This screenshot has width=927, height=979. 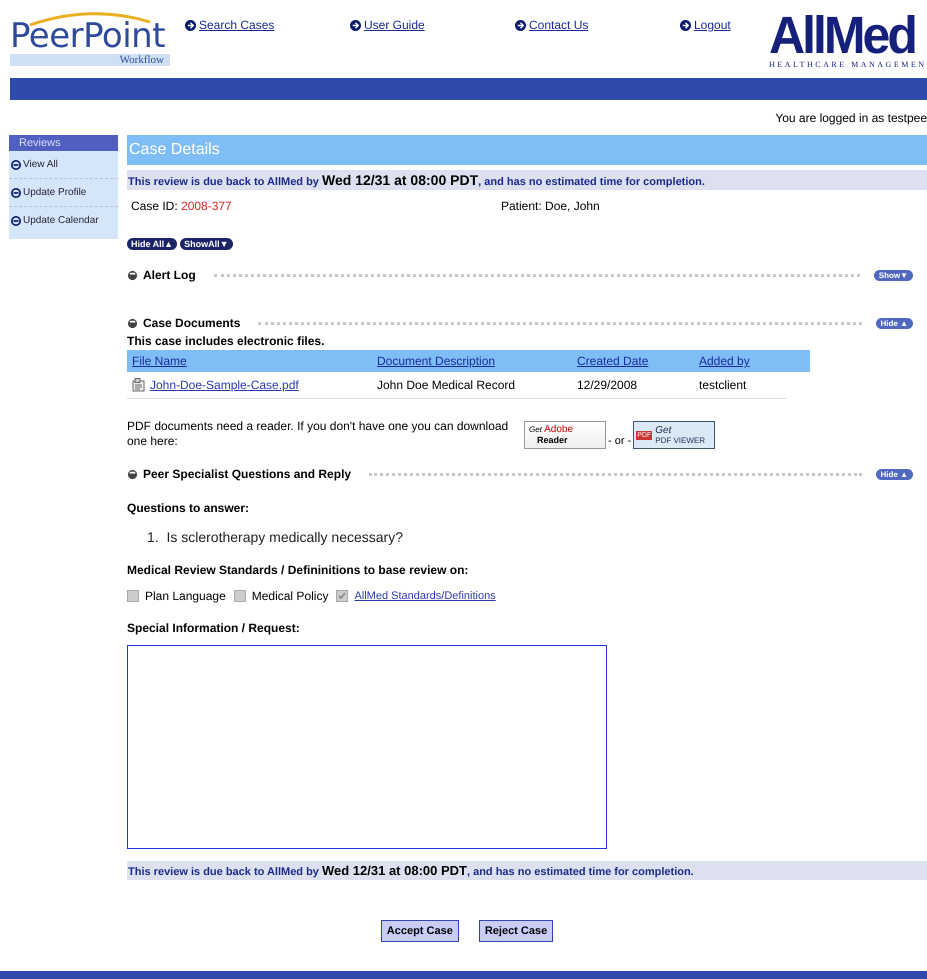 What do you see at coordinates (620, 442) in the screenshot?
I see `separator-text: - or -` at bounding box center [620, 442].